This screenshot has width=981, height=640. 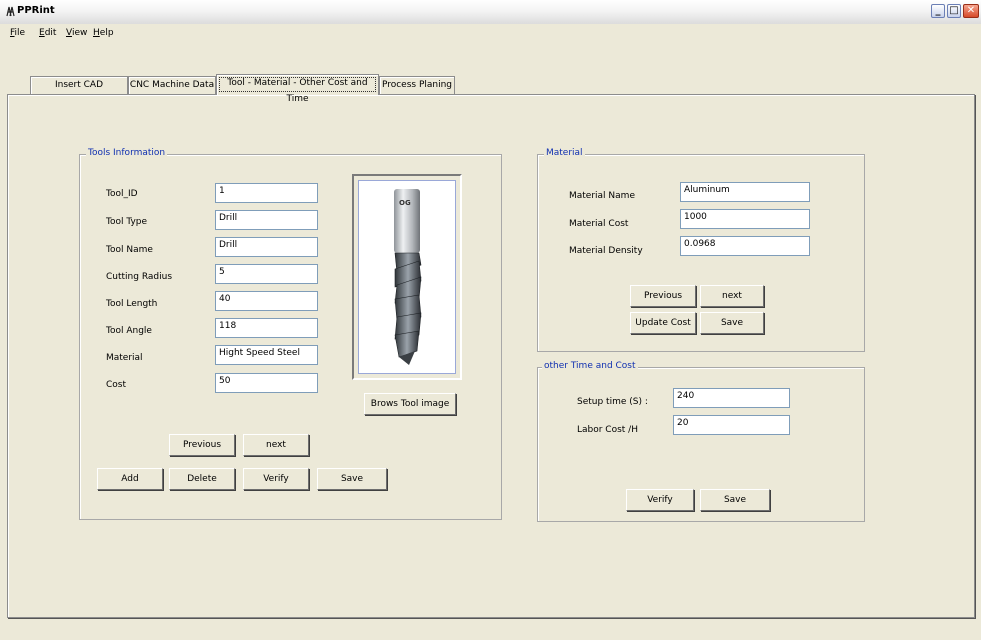 What do you see at coordinates (172, 85) in the screenshot?
I see `tab-cnc-machine: CNC Machine Data` at bounding box center [172, 85].